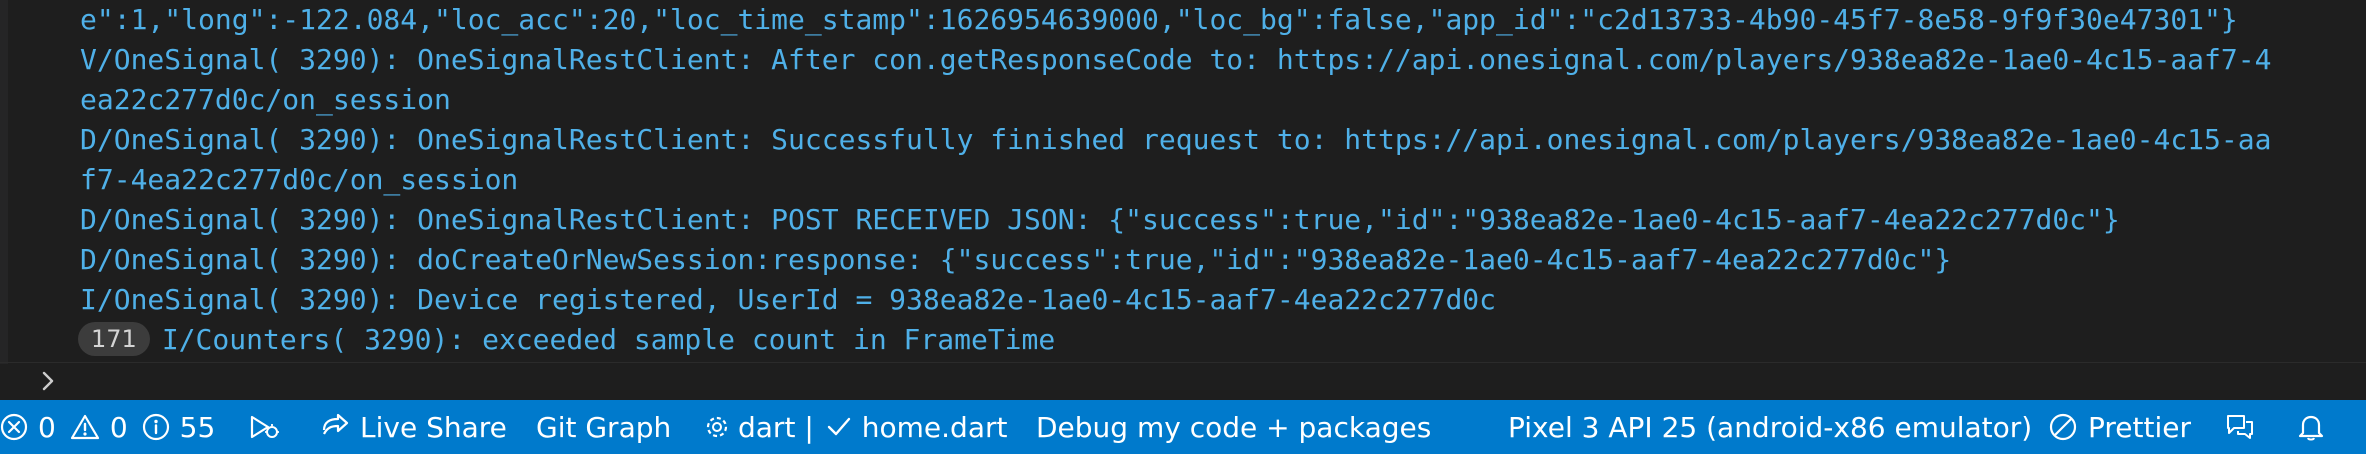 The image size is (2366, 454). Describe the element at coordinates (776, 427) in the screenshot. I see `dart-label: dart |` at that location.